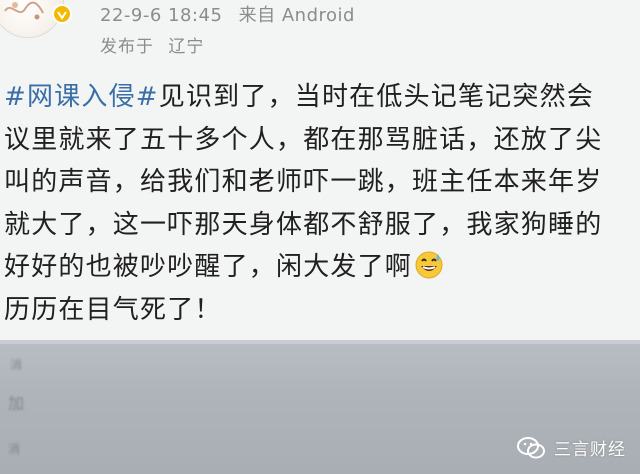  I want to click on watermark: 三言财经, so click(571, 447).